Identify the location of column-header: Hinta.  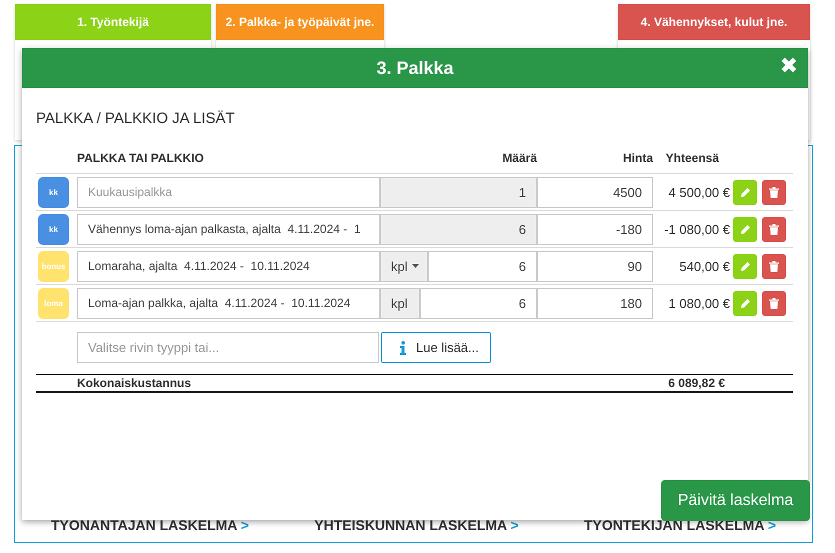
(637, 158).